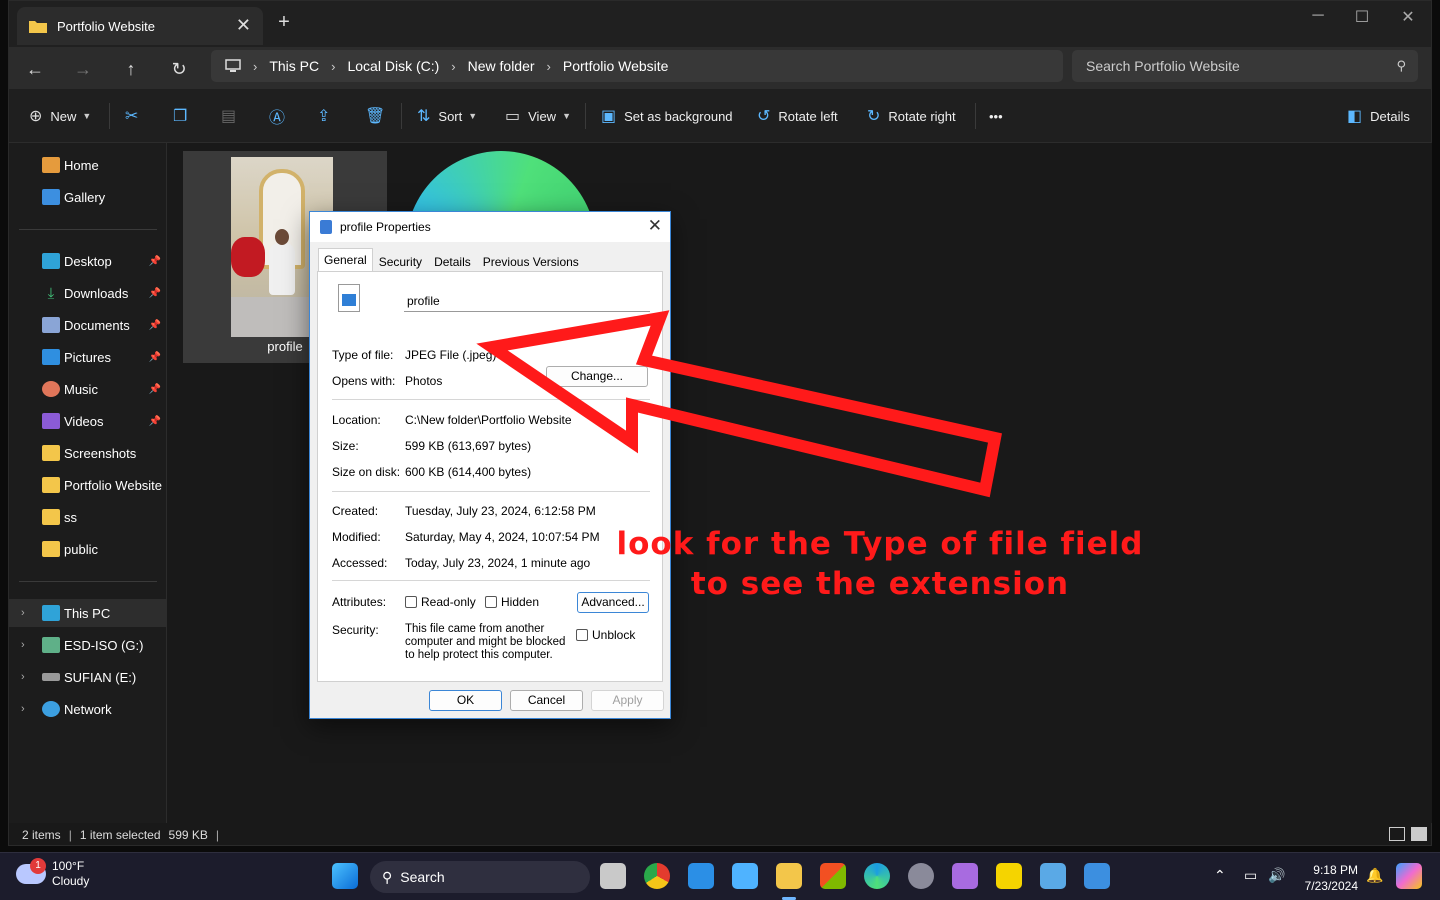 Image resolution: width=1440 pixels, height=900 pixels. Describe the element at coordinates (88, 709) in the screenshot. I see `sidebar-item-network: › Network` at that location.